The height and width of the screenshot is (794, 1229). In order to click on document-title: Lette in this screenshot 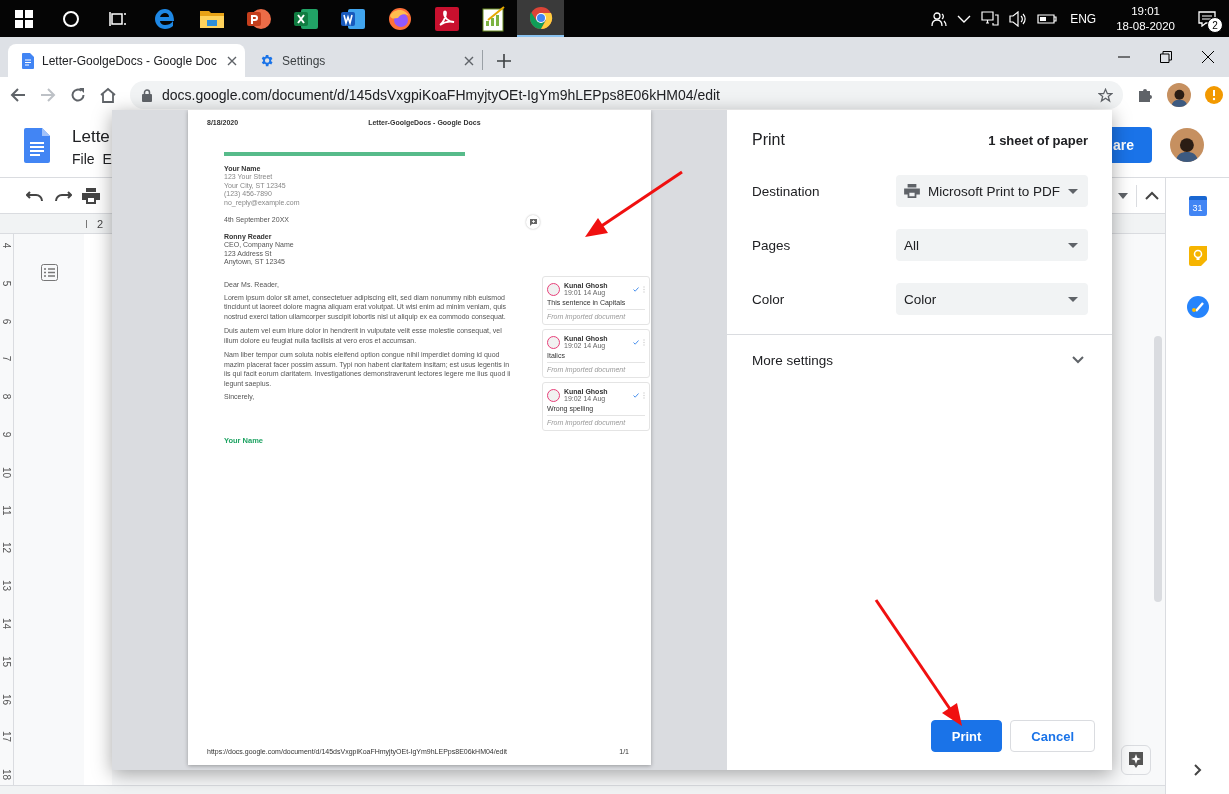, I will do `click(92, 137)`.